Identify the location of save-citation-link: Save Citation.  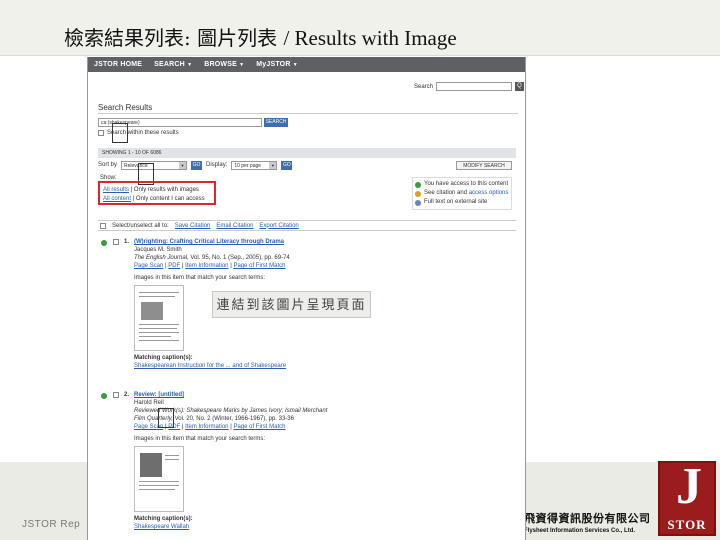
(193, 226).